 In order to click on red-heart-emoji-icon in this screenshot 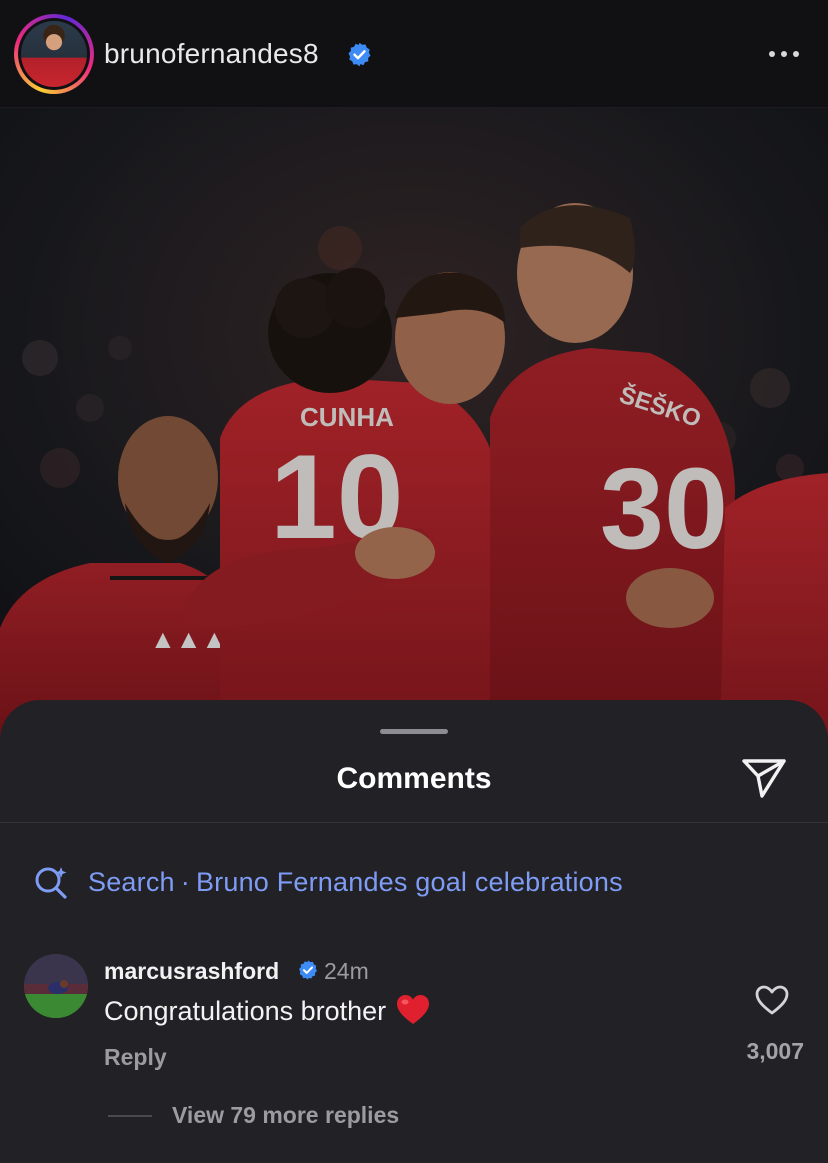, I will do `click(413, 1009)`.